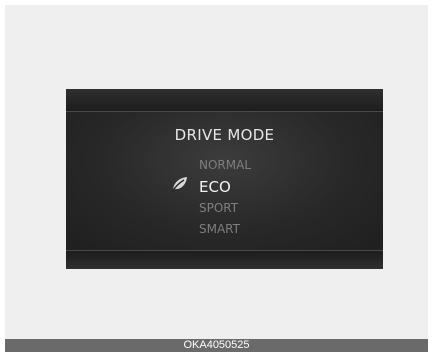 Image resolution: width=433 pixels, height=352 pixels. Describe the element at coordinates (224, 100) in the screenshot. I see `display-top-bar` at that location.